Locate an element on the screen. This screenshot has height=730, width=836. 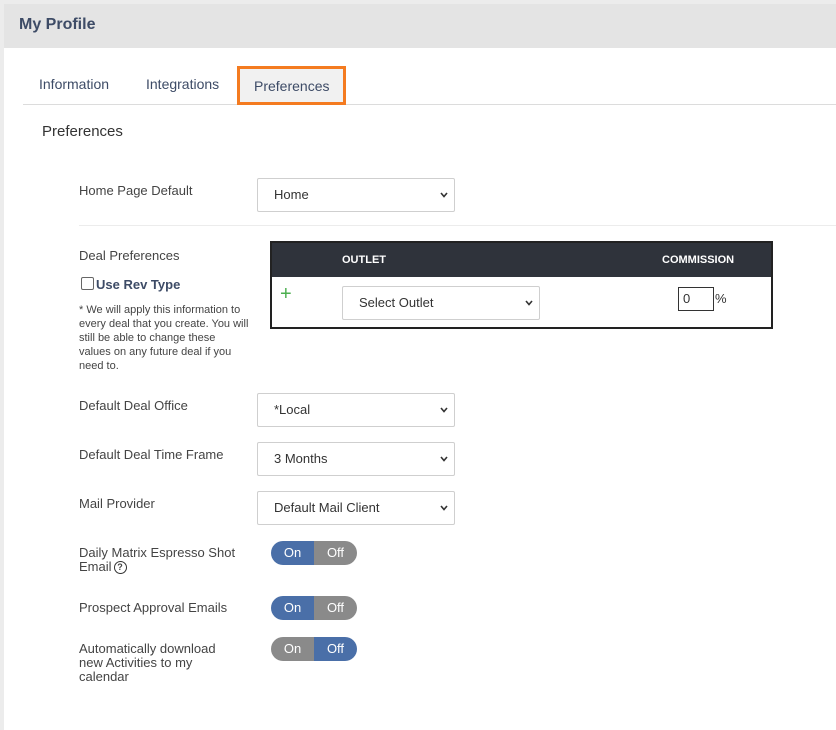
mail-provider-select: Default Mail Client is located at coordinates (356, 508).